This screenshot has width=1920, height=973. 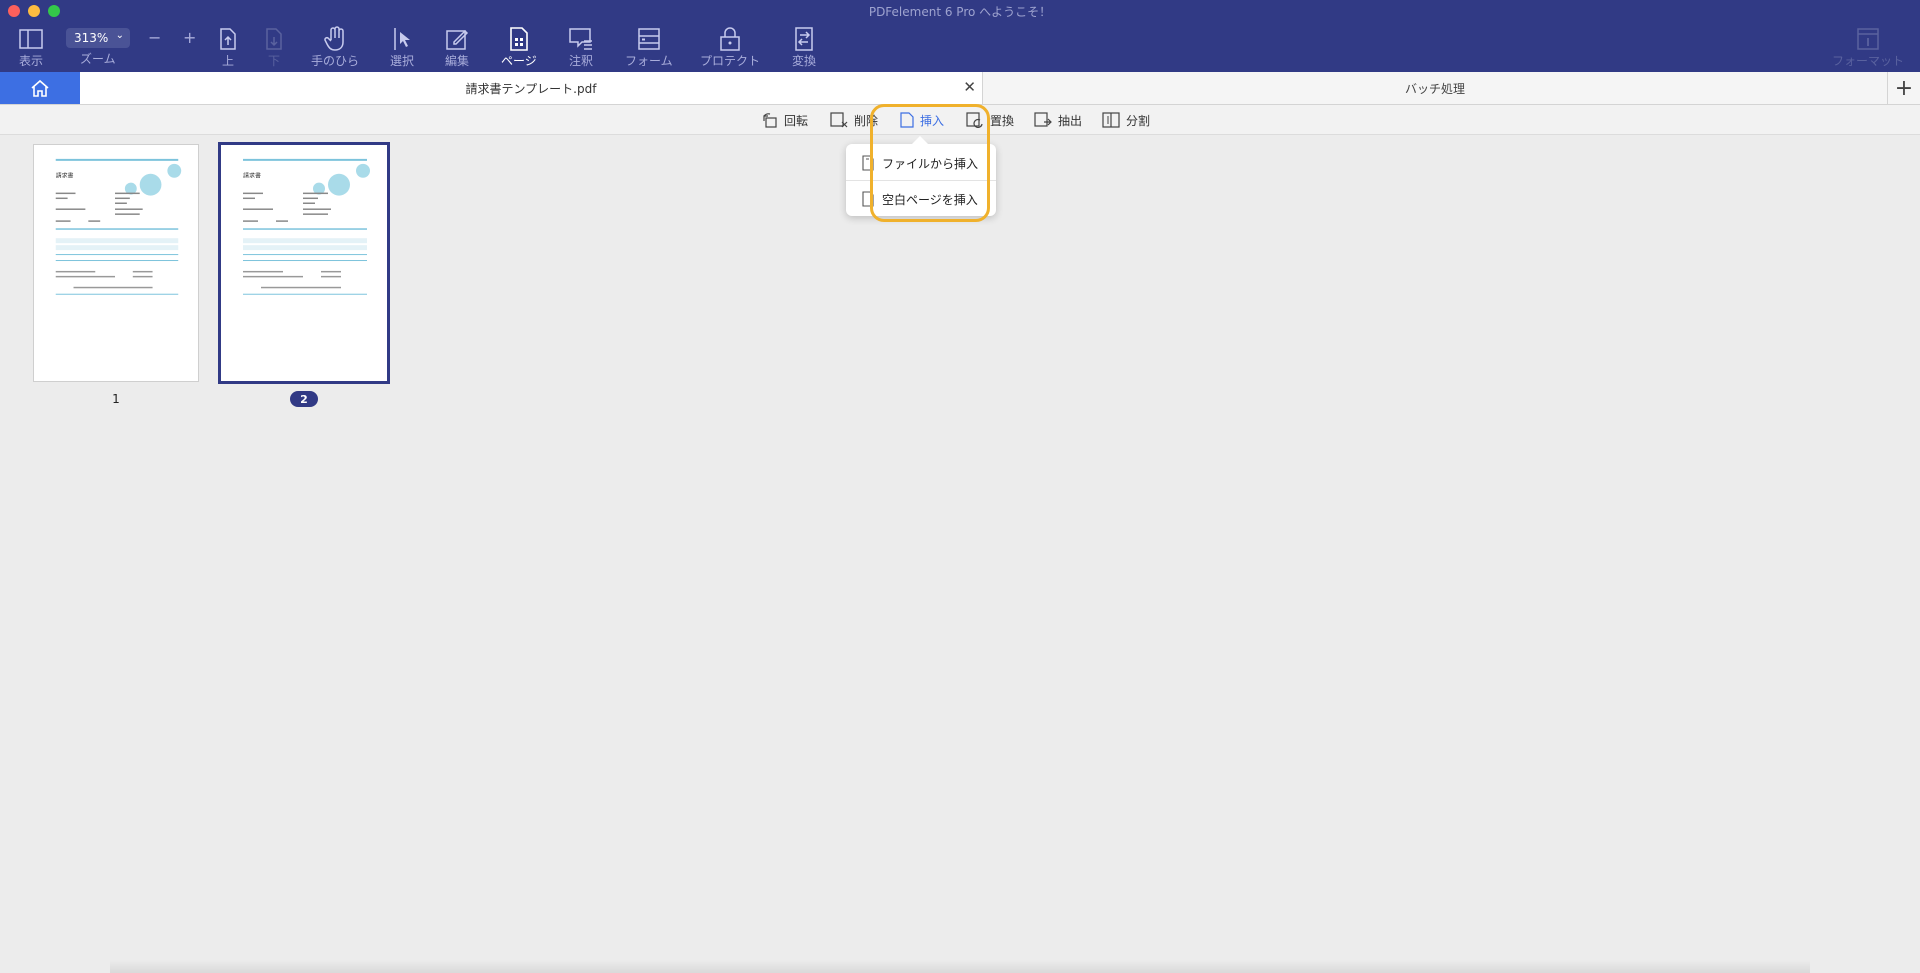 I want to click on form-button: フォーム, so click(x=649, y=48).